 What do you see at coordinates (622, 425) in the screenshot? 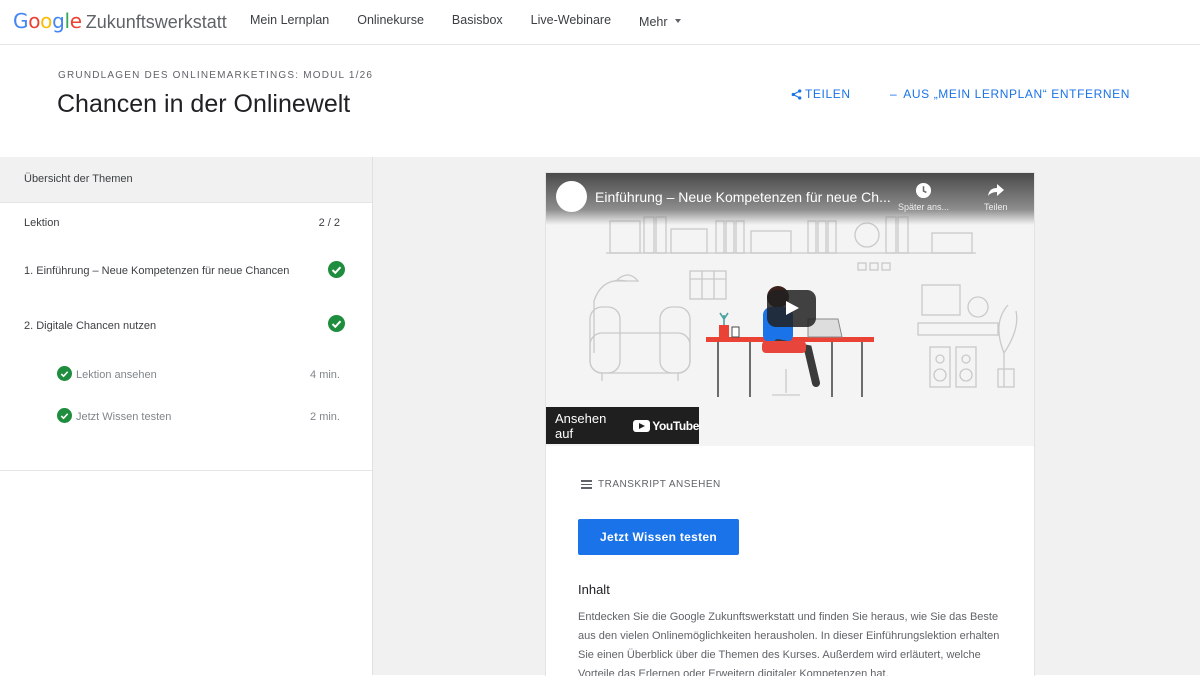
I see `watch-on-youtube-button: Ansehen auf YouTube` at bounding box center [622, 425].